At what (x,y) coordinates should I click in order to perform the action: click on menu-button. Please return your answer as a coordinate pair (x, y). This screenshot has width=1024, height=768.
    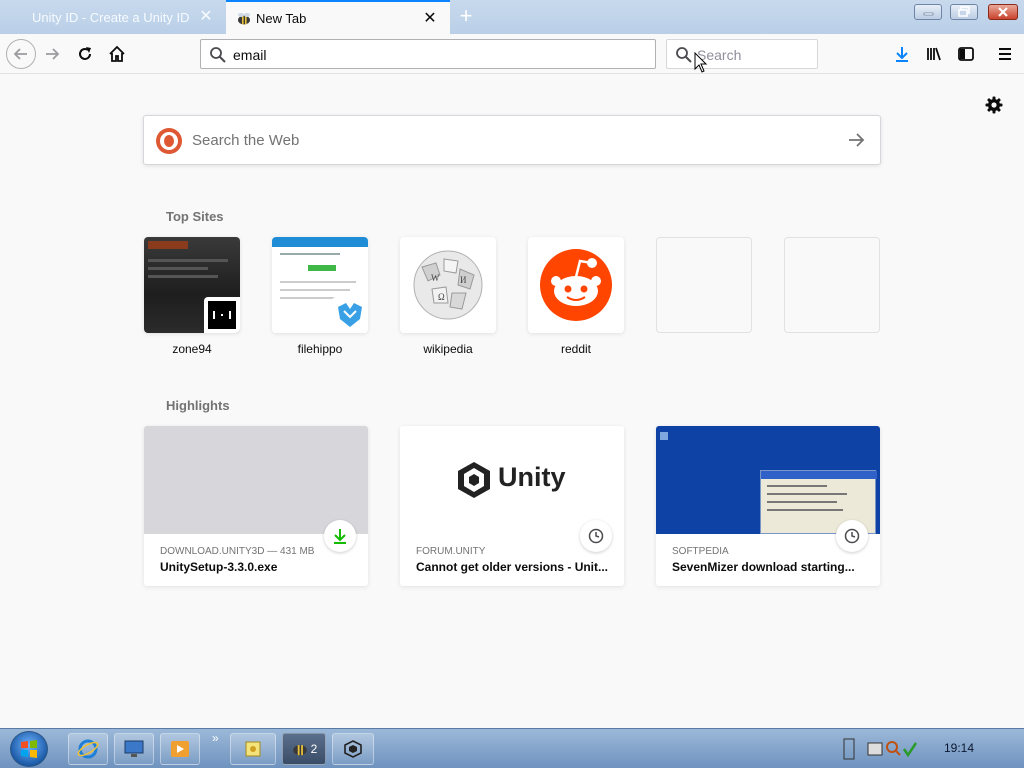
    Looking at the image, I should click on (1005, 54).